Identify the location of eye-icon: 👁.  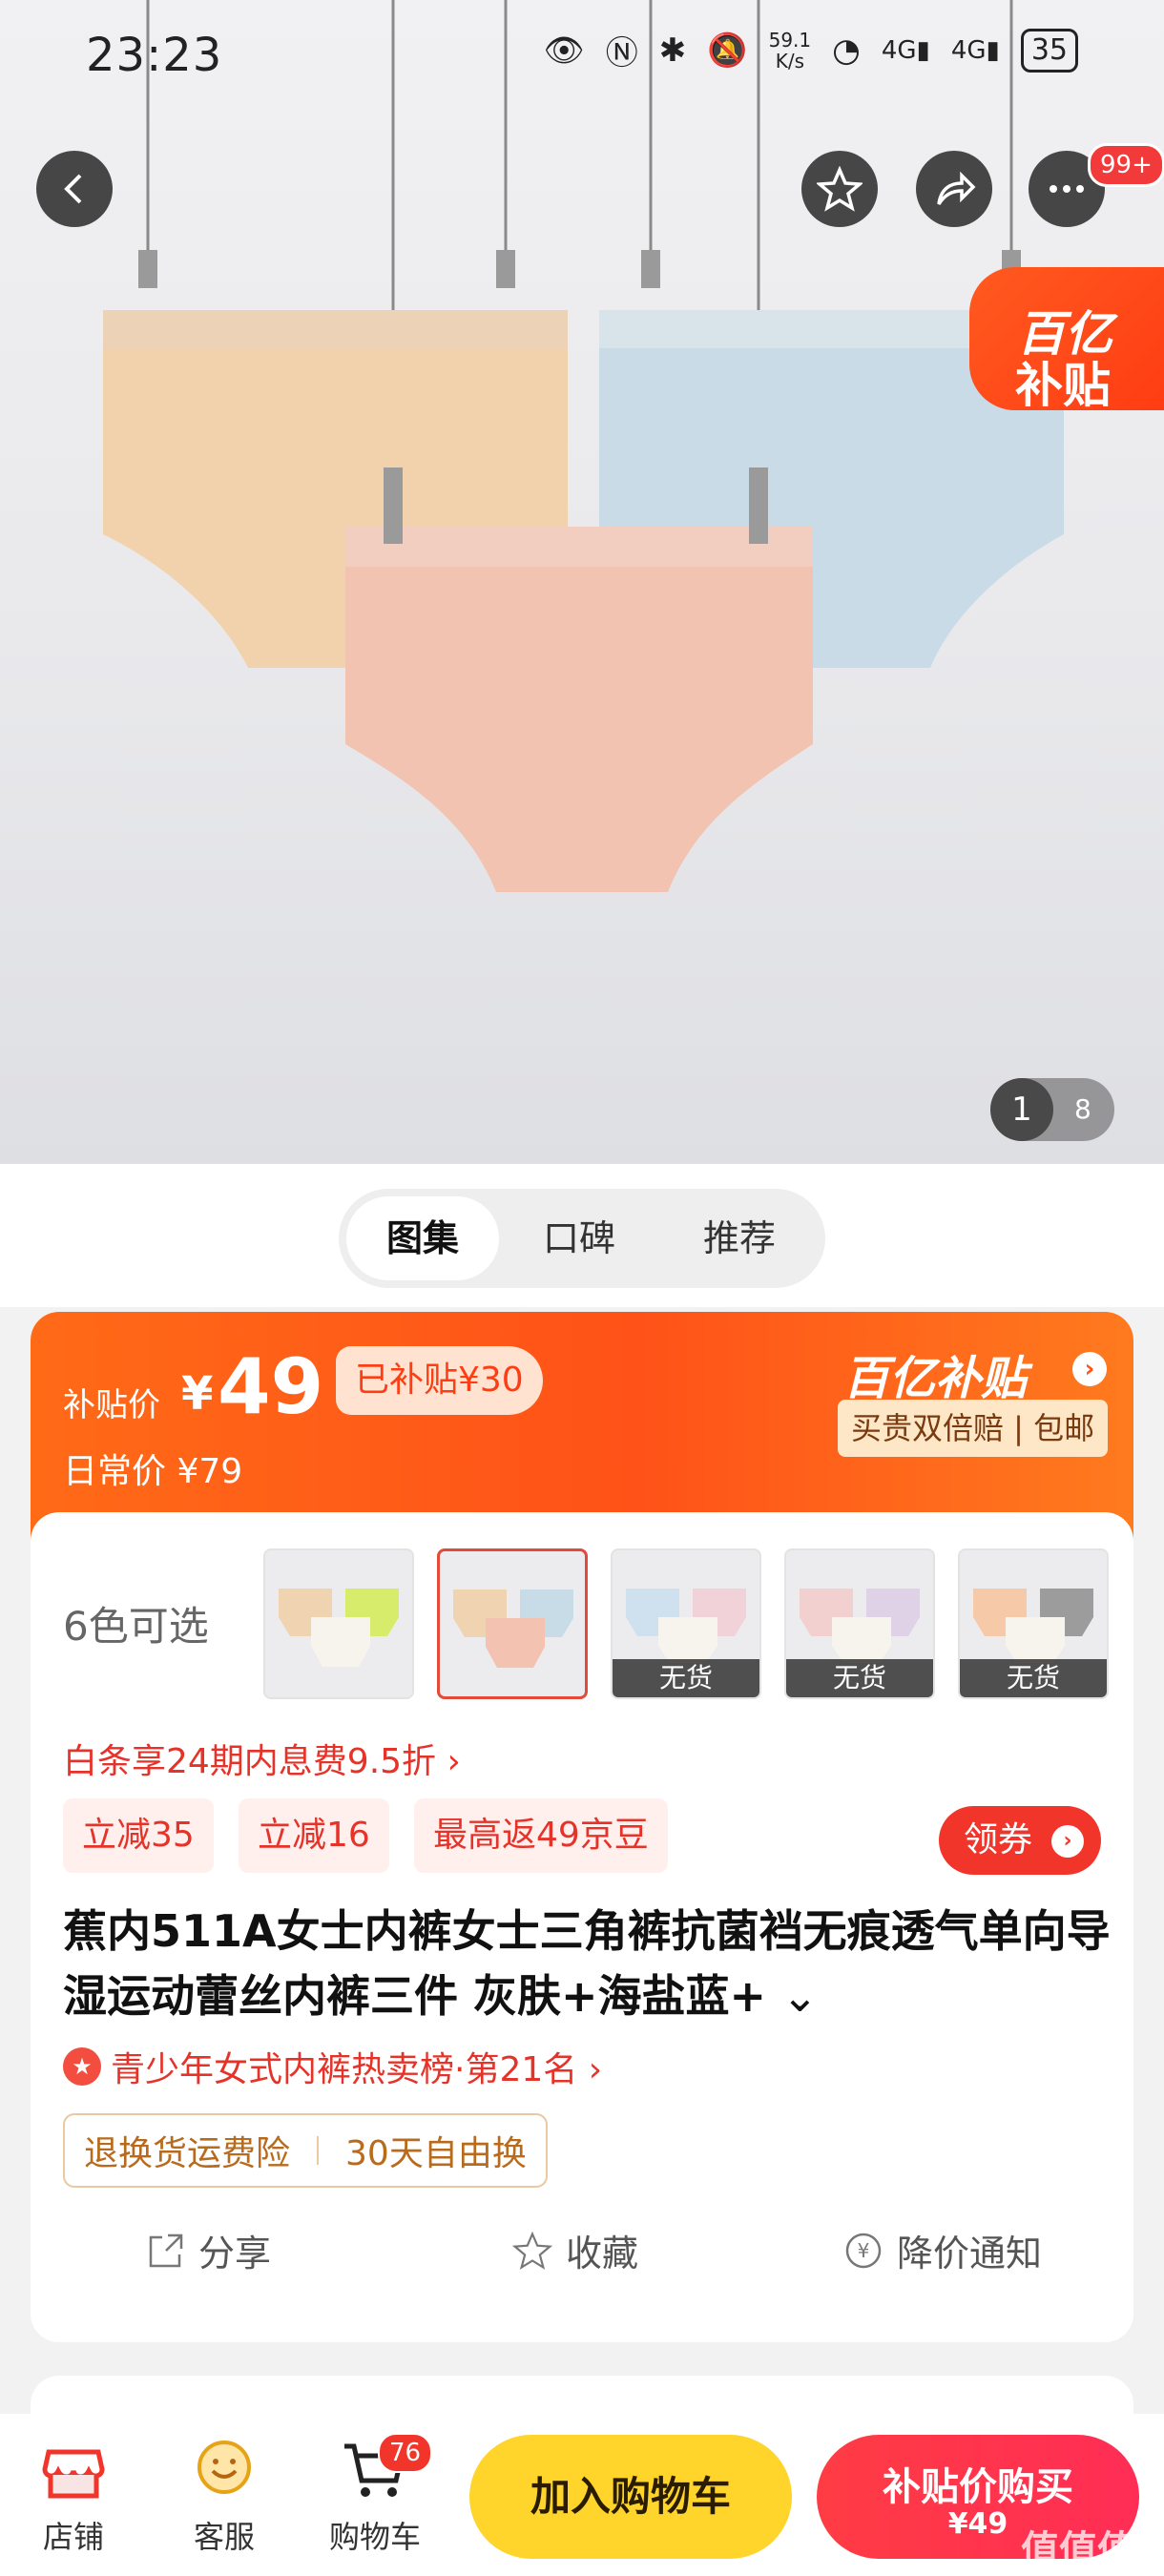
(564, 50).